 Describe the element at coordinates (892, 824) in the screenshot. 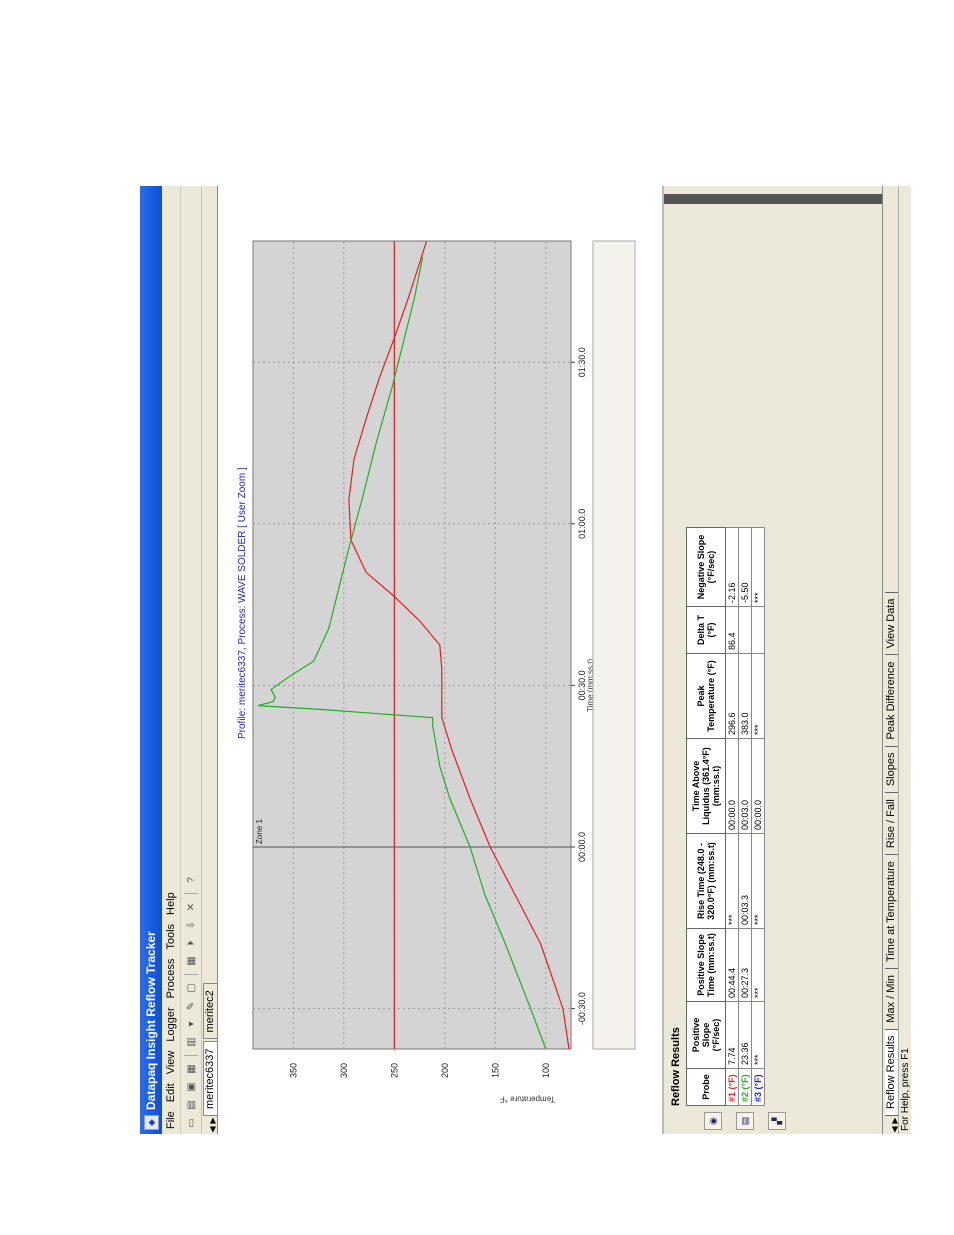

I see `tab-rise-fall: Rise / Fall` at that location.